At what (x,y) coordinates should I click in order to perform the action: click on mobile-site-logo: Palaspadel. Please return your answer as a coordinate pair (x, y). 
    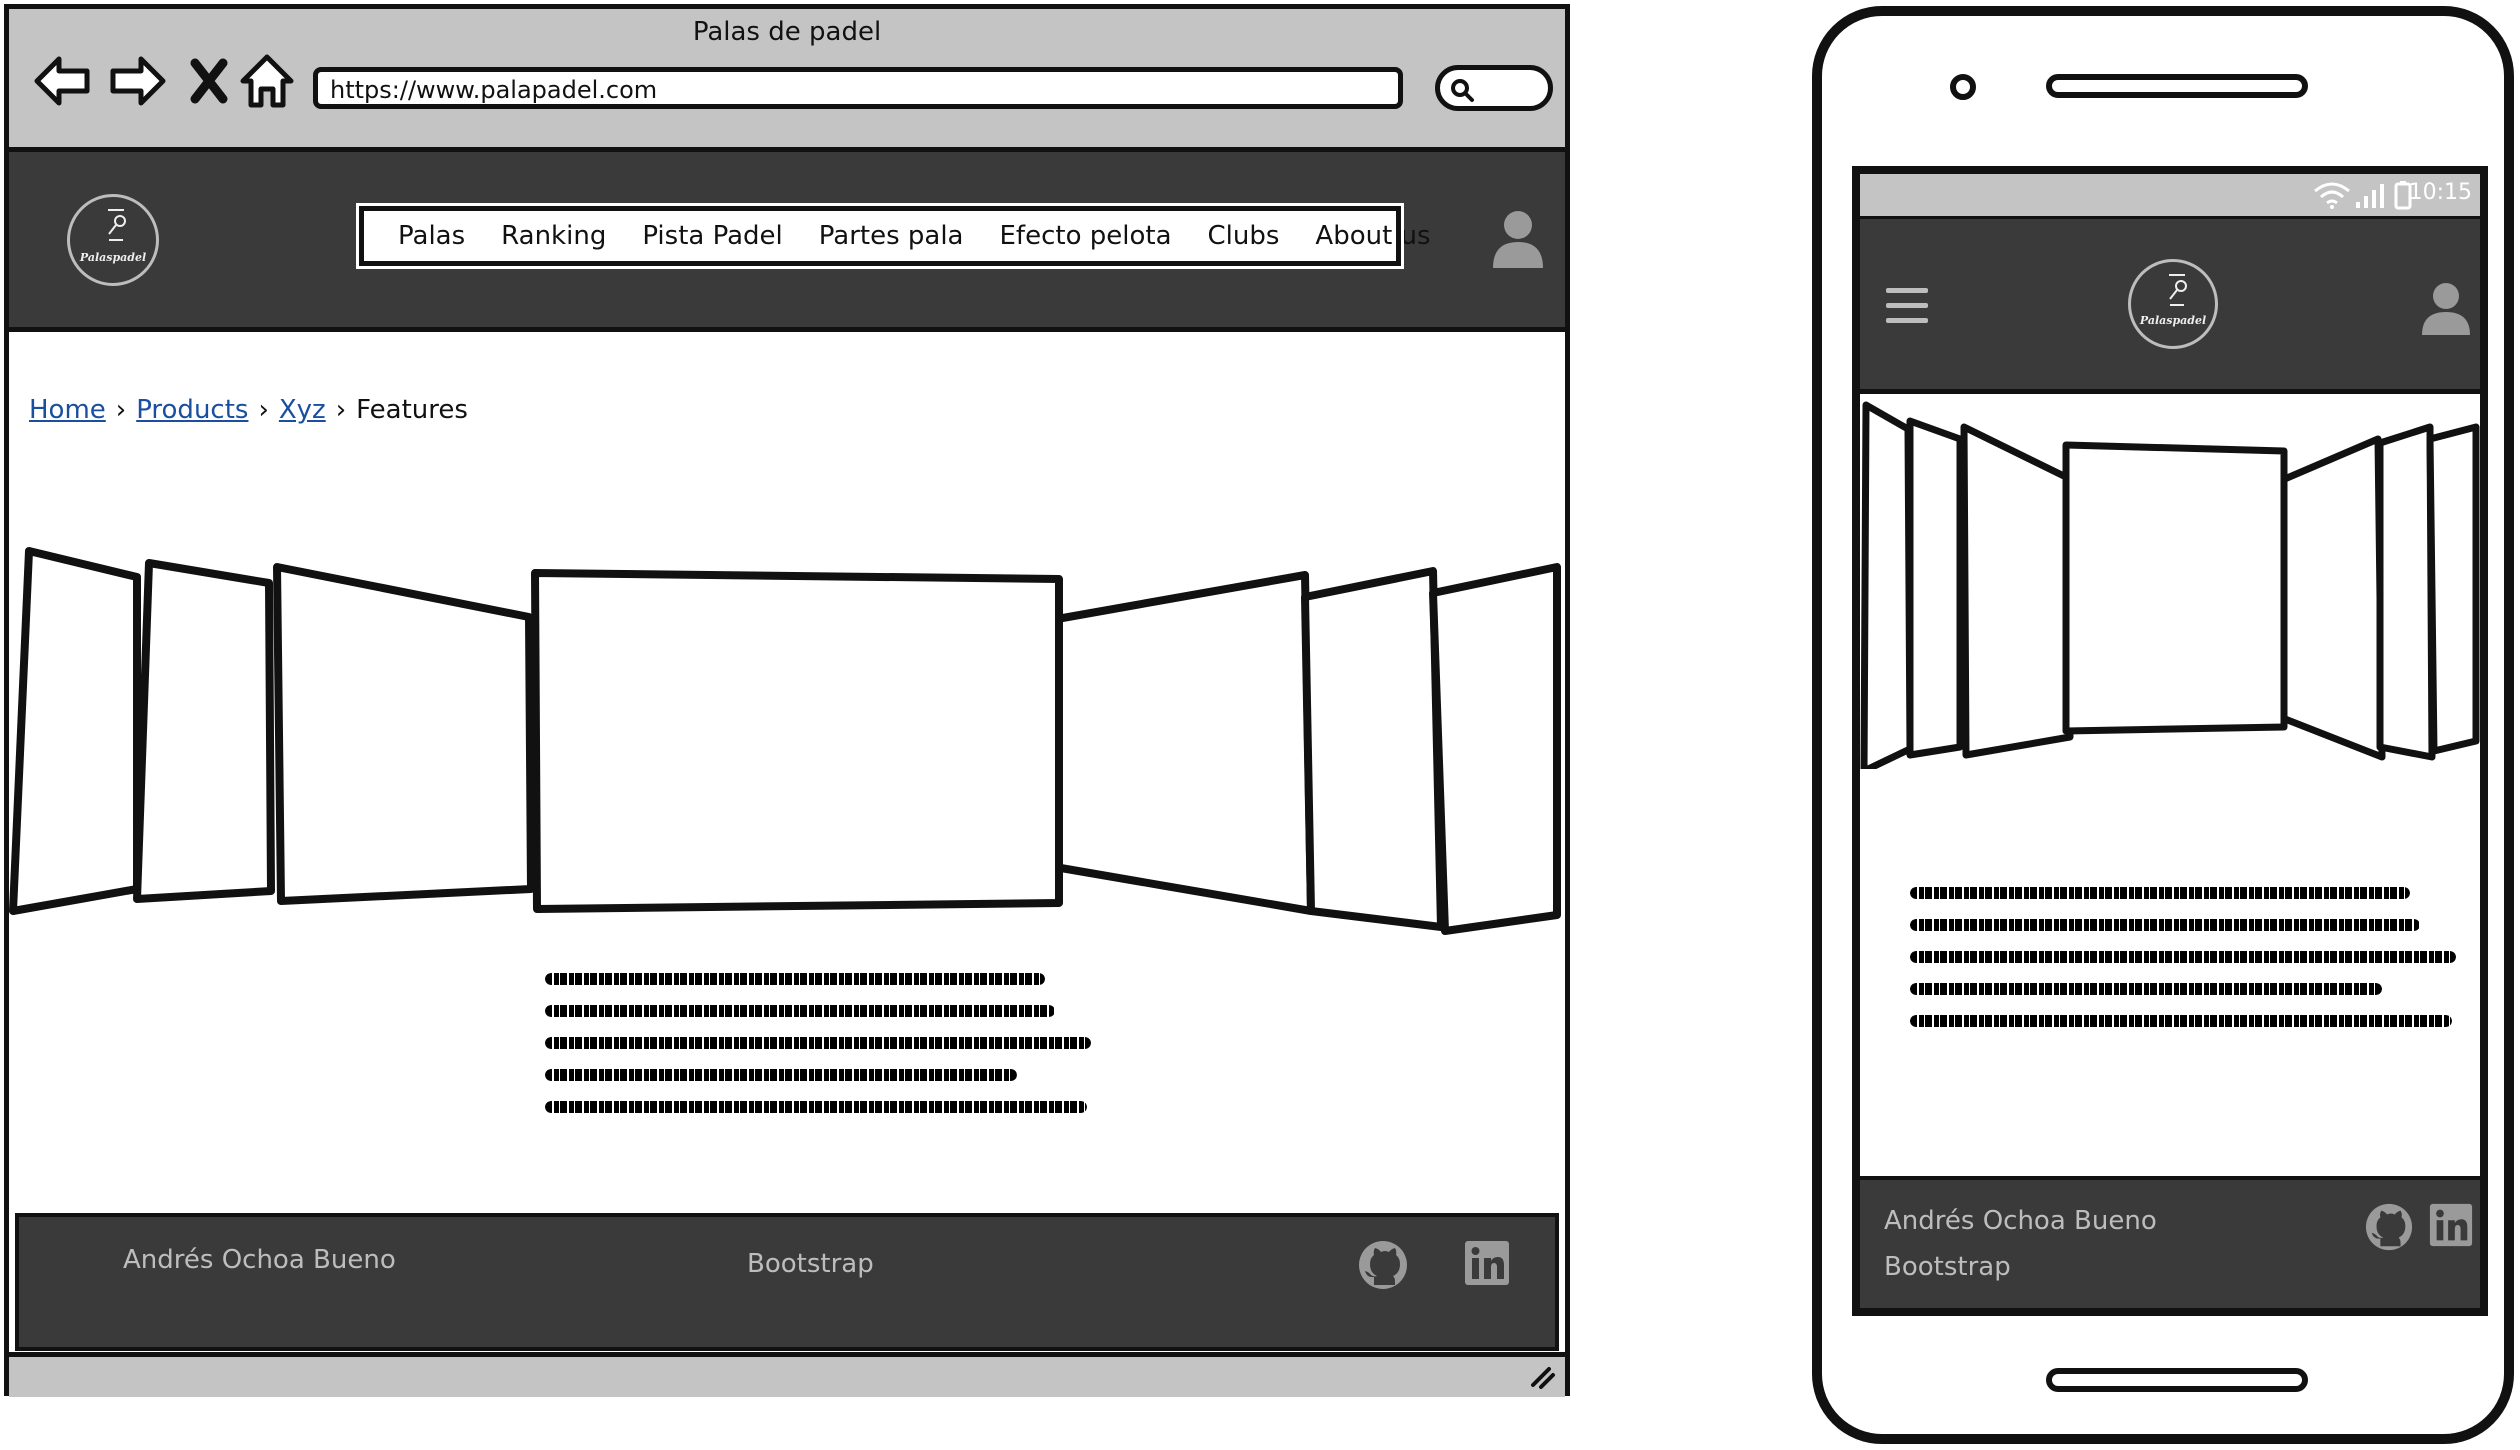
    Looking at the image, I should click on (2173, 304).